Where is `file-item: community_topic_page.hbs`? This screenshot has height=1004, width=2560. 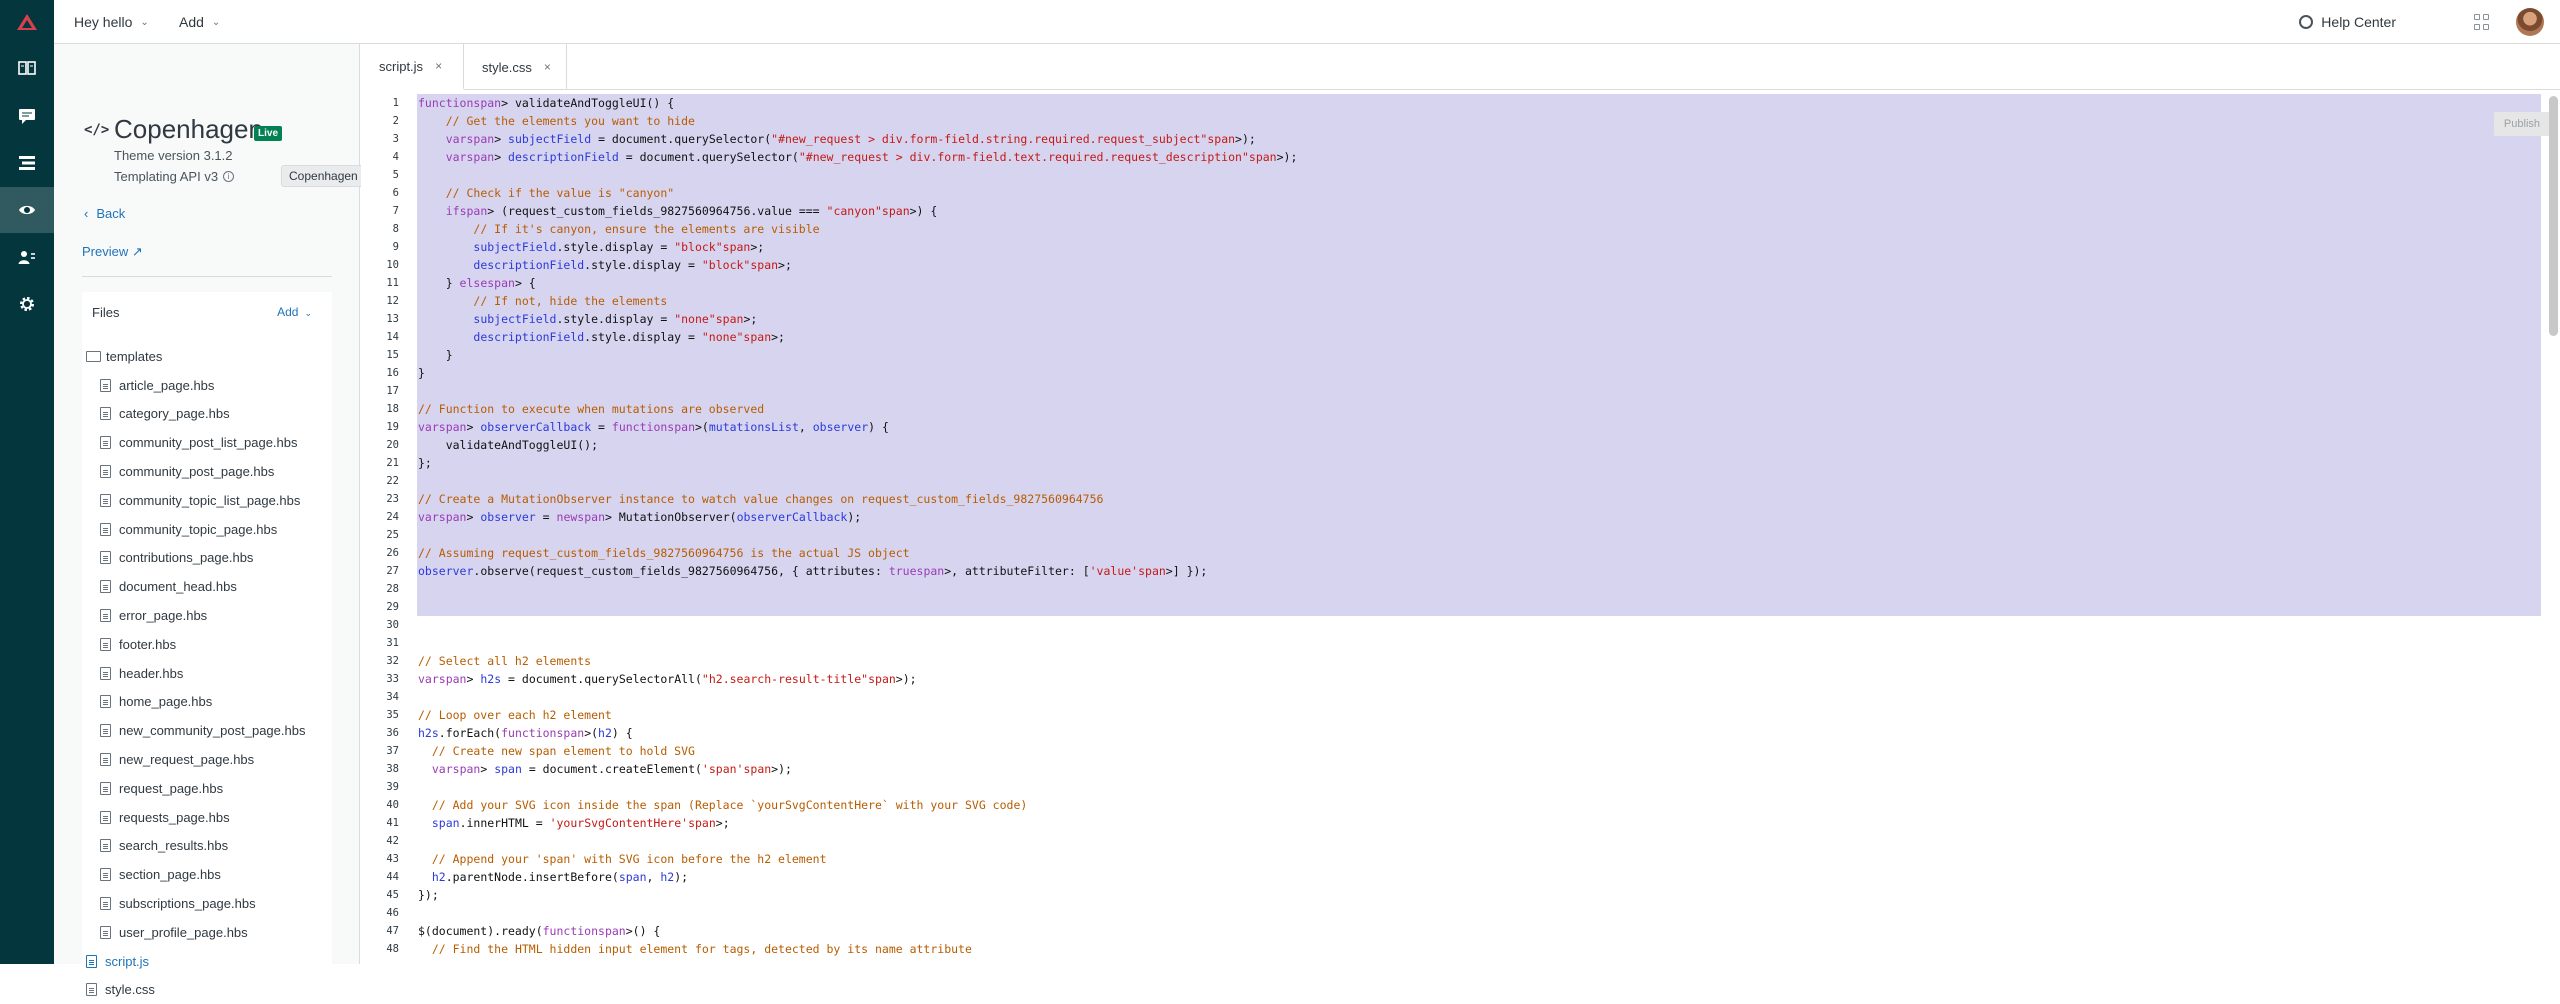
file-item: community_topic_page.hbs is located at coordinates (209, 529).